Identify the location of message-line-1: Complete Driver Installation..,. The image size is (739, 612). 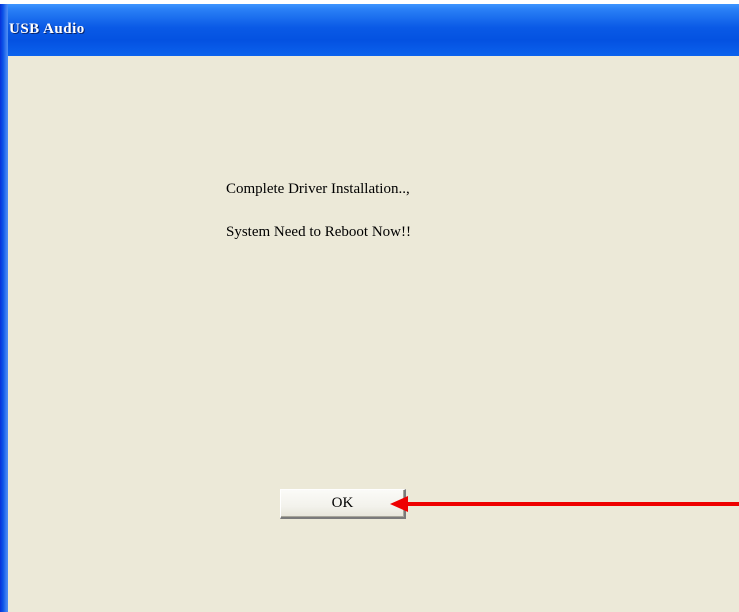
(318, 189).